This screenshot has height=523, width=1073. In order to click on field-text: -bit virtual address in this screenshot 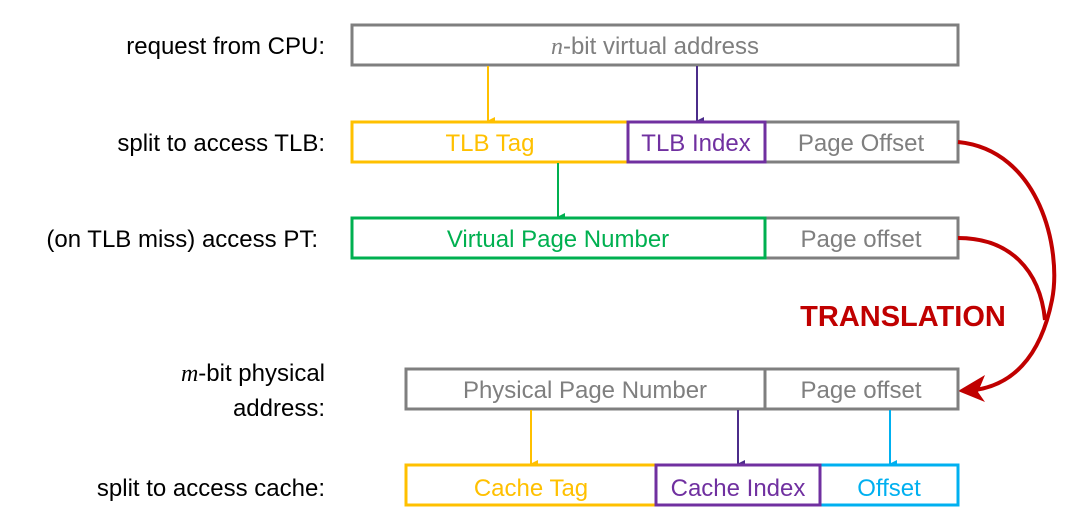, I will do `click(661, 46)`.